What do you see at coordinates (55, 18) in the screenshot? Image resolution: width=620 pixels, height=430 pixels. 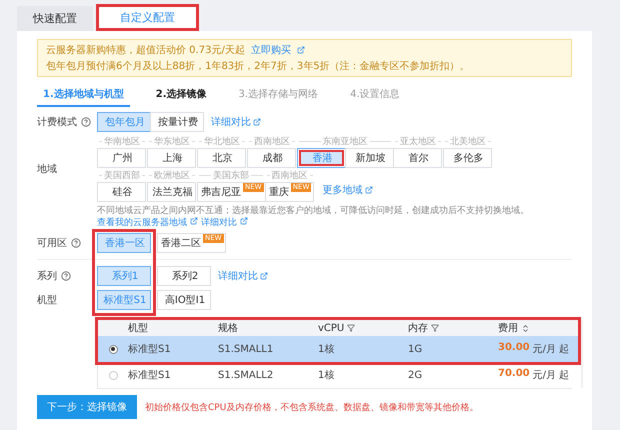 I see `tab: 快速配置` at bounding box center [55, 18].